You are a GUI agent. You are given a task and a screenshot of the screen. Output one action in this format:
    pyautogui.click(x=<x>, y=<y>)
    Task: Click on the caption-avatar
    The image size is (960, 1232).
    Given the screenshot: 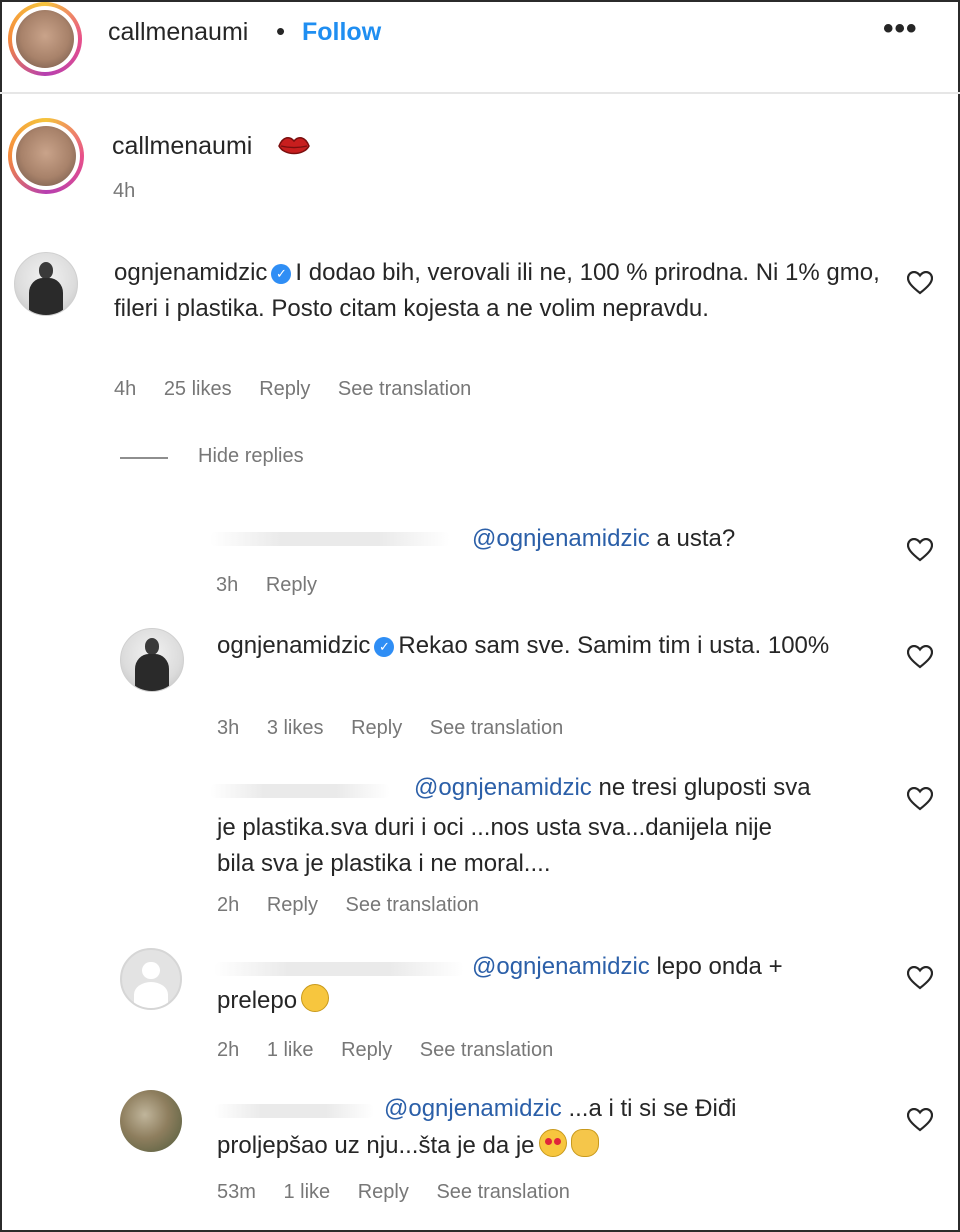 What is the action you would take?
    pyautogui.click(x=46, y=156)
    